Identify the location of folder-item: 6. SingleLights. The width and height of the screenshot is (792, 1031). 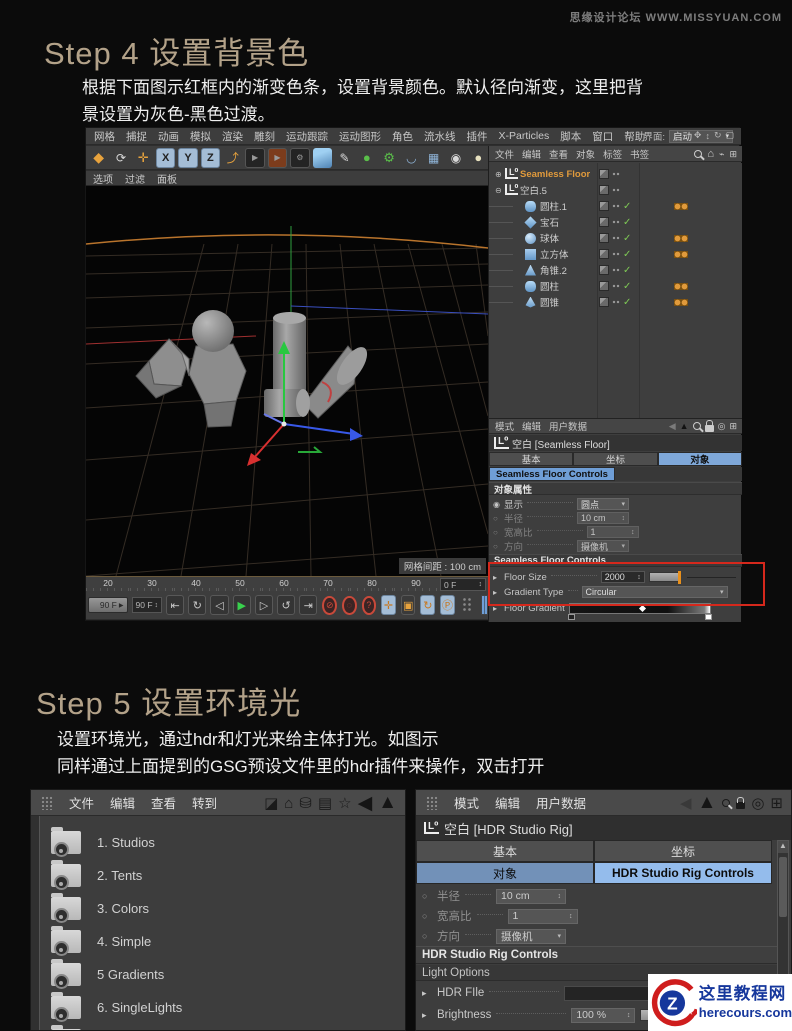
(116, 1007).